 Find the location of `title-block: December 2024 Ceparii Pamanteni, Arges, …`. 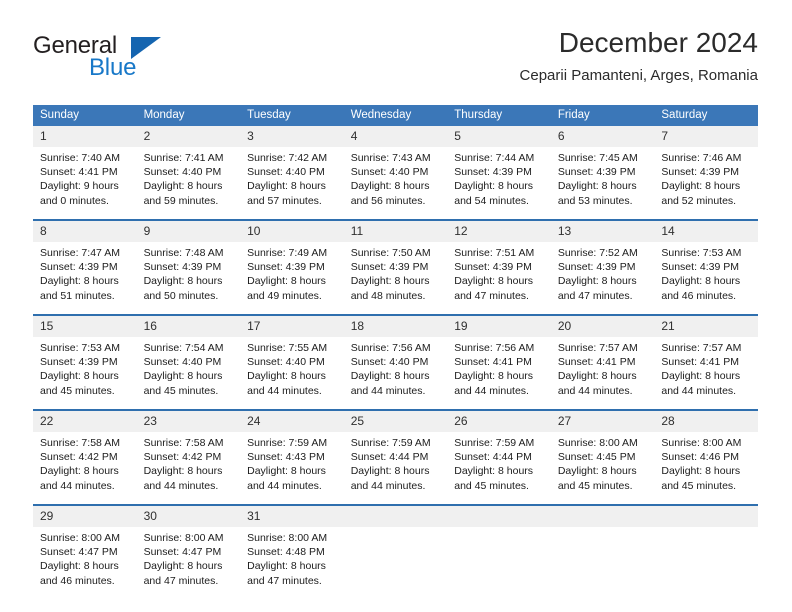

title-block: December 2024 Ceparii Pamanteni, Arges, … is located at coordinates (639, 55).